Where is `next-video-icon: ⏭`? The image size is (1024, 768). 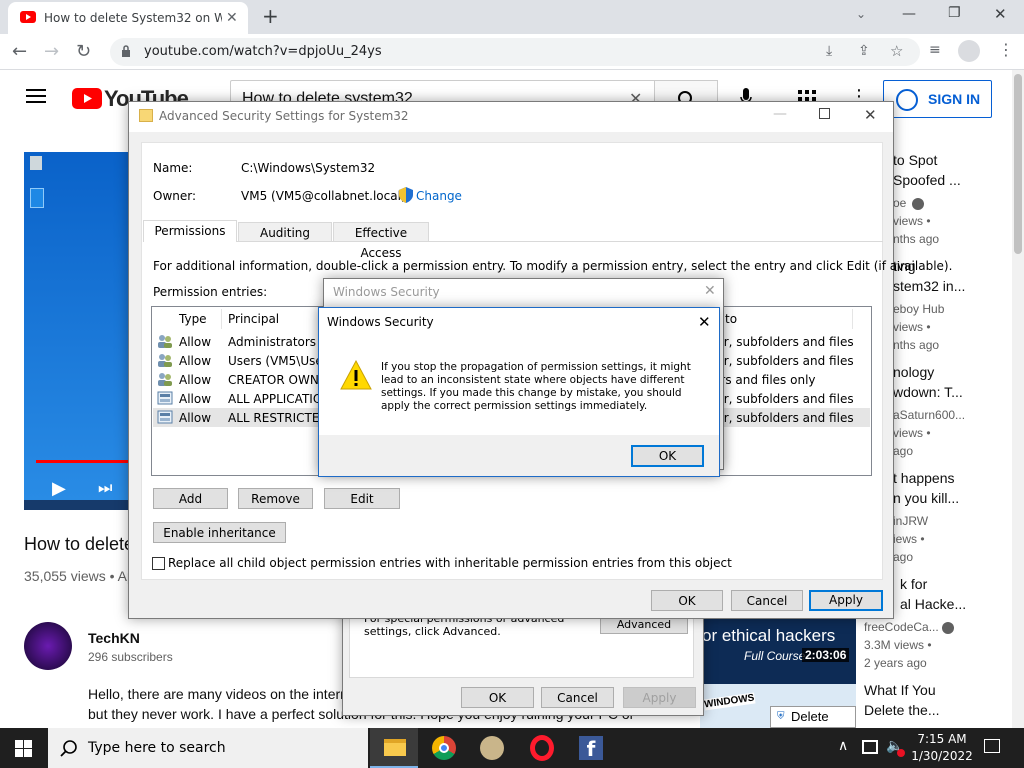
next-video-icon: ⏭ is located at coordinates (105, 488).